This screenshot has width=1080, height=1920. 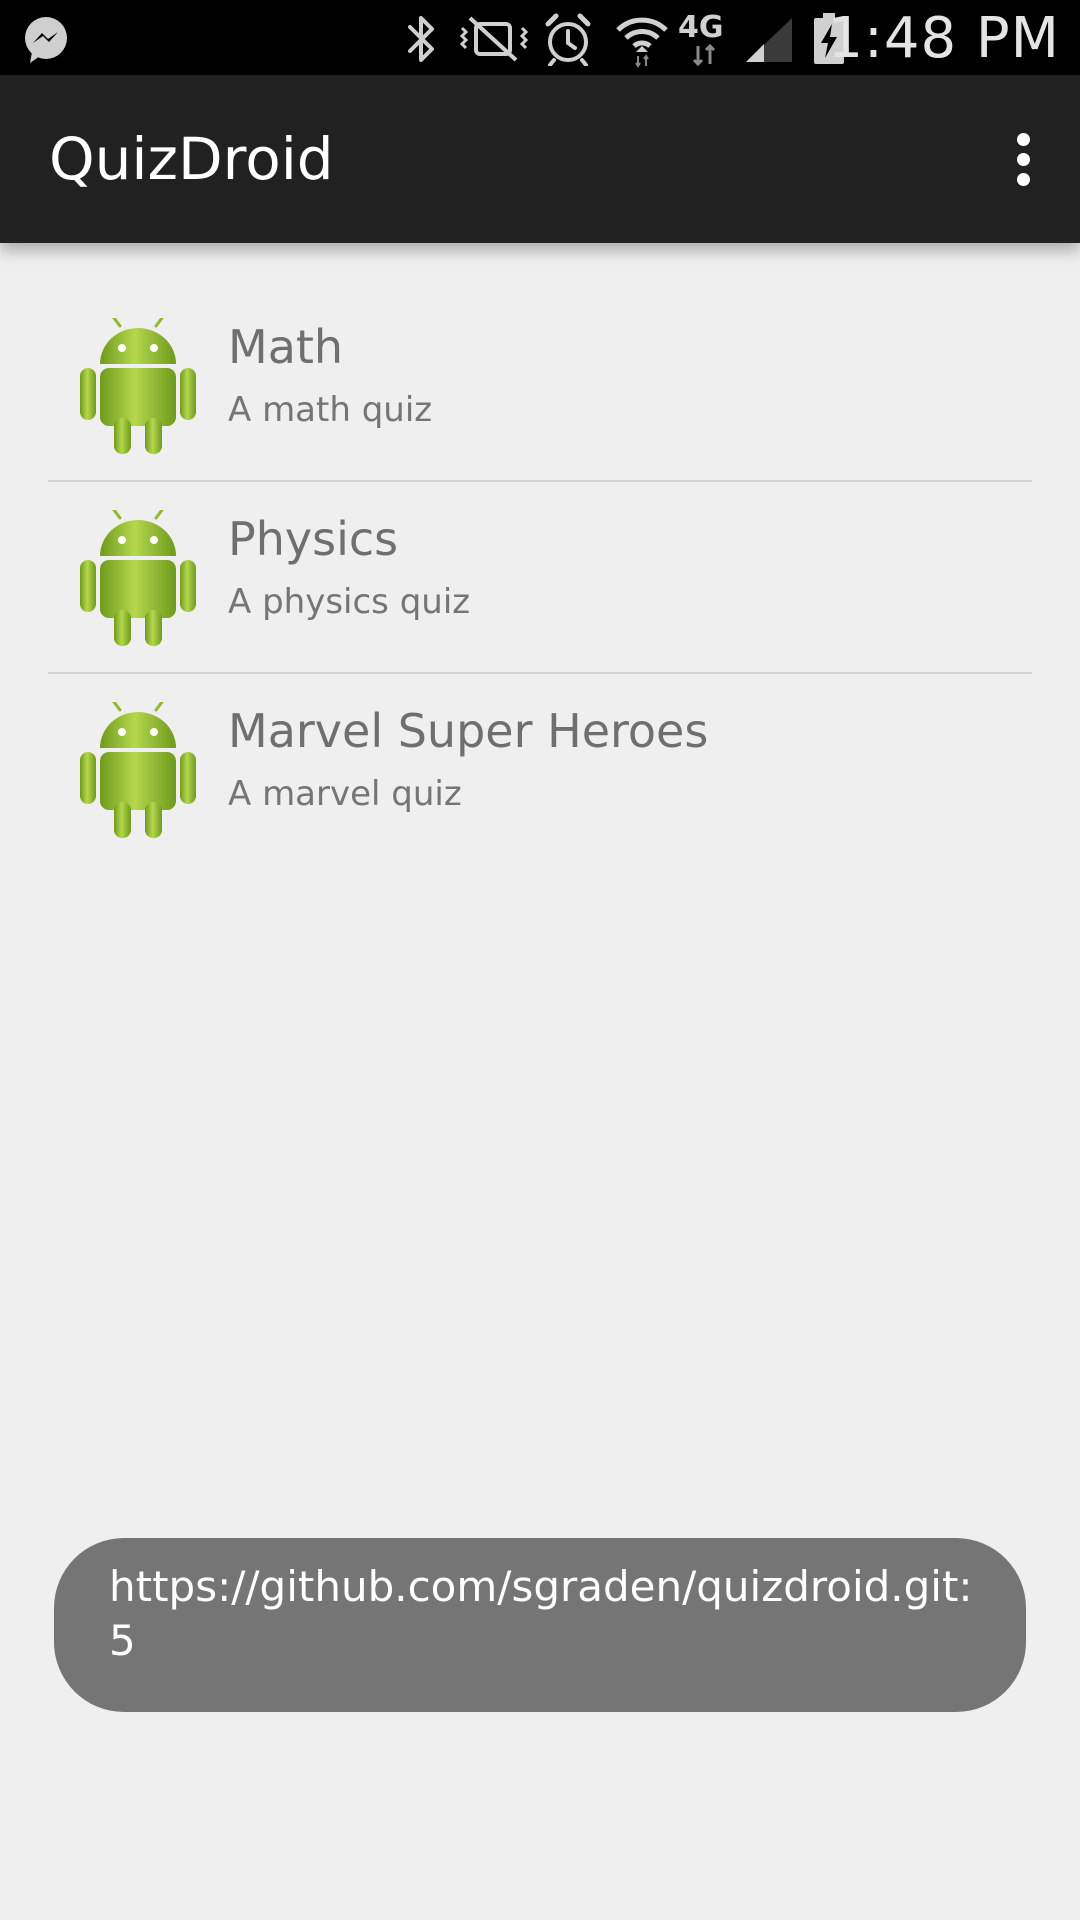 I want to click on quiz-item-marvel: Marvel Super Heroes A marvel quiz, so click(x=540, y=770).